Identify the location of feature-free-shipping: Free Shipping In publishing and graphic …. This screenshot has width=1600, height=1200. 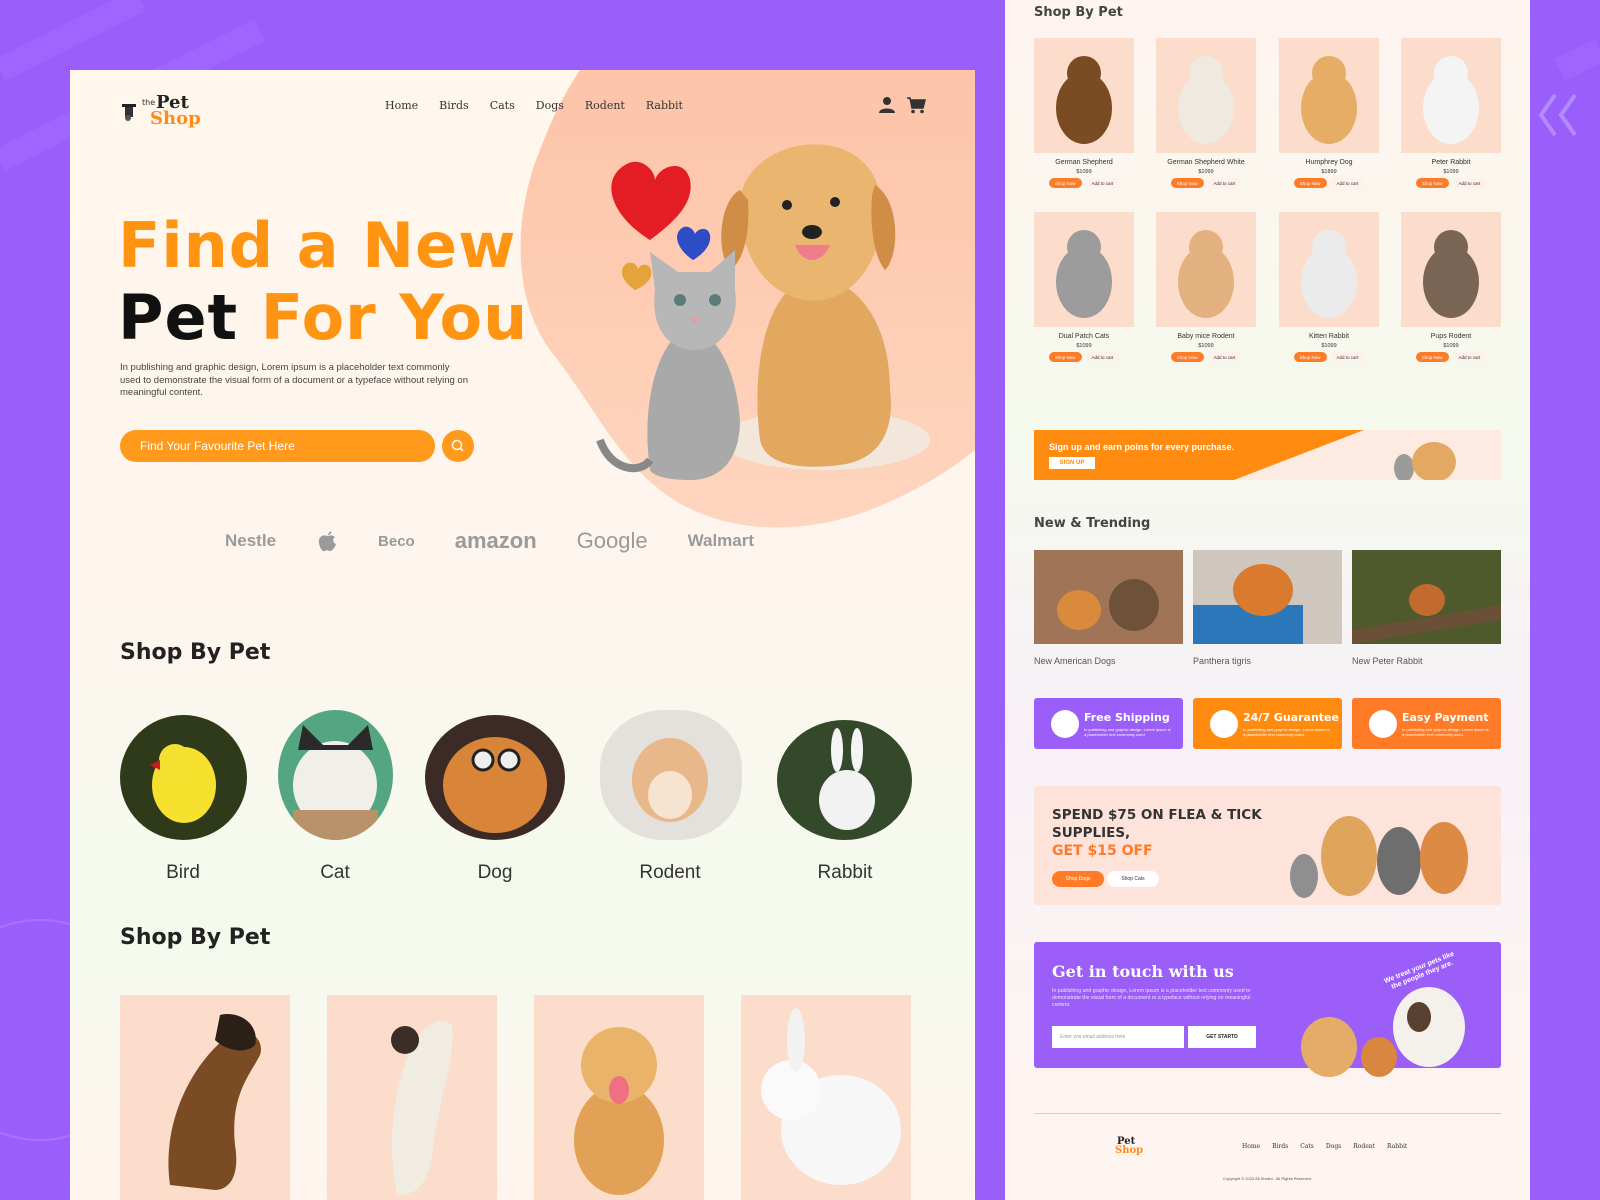
(1108, 723).